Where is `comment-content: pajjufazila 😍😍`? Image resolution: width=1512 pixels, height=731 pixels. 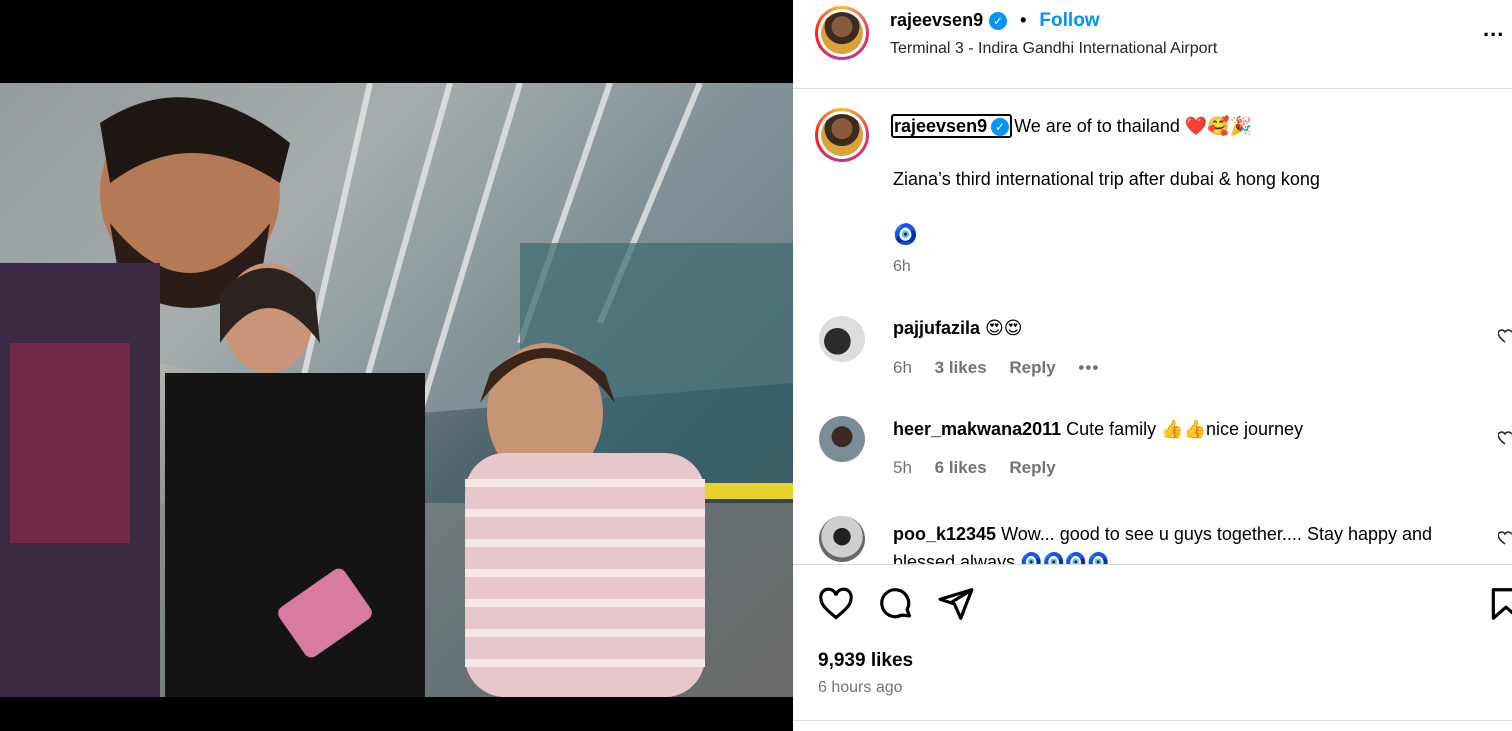 comment-content: pajjufazila 😍😍 is located at coordinates (958, 328).